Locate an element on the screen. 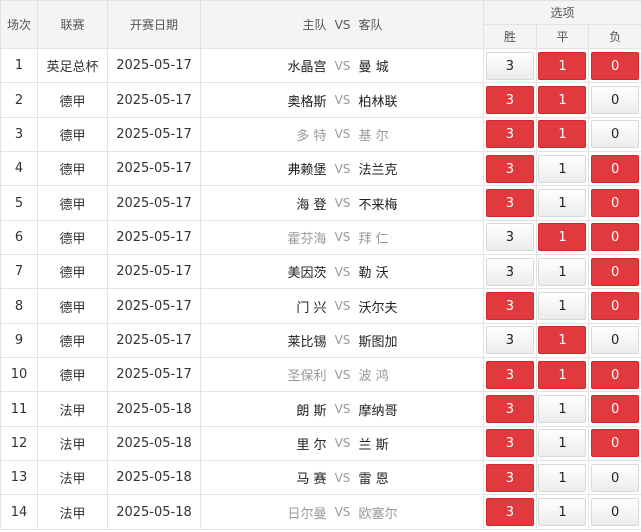 The image size is (641, 532). table-row: 9 德甲 2025-05-17 莱比锡 VS 斯图加 3 1 0 is located at coordinates (320, 340).